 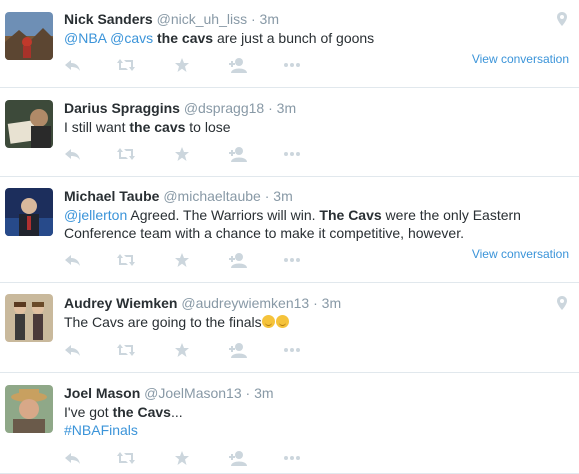 I want to click on highlighted-term: The Cavs, so click(x=350, y=215).